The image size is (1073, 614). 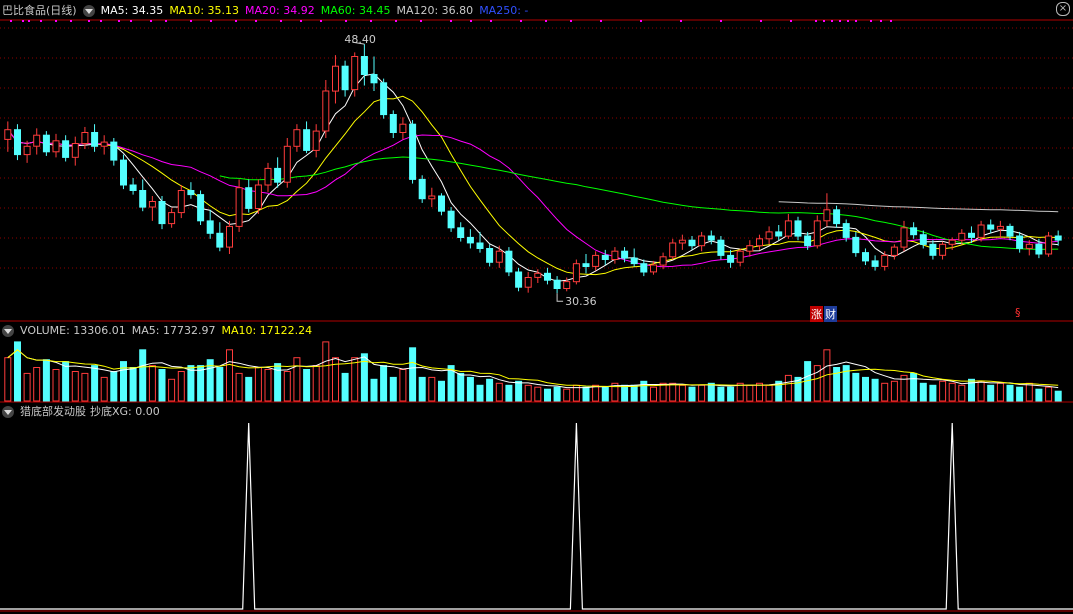 I want to click on ma120-line, so click(x=918, y=207).